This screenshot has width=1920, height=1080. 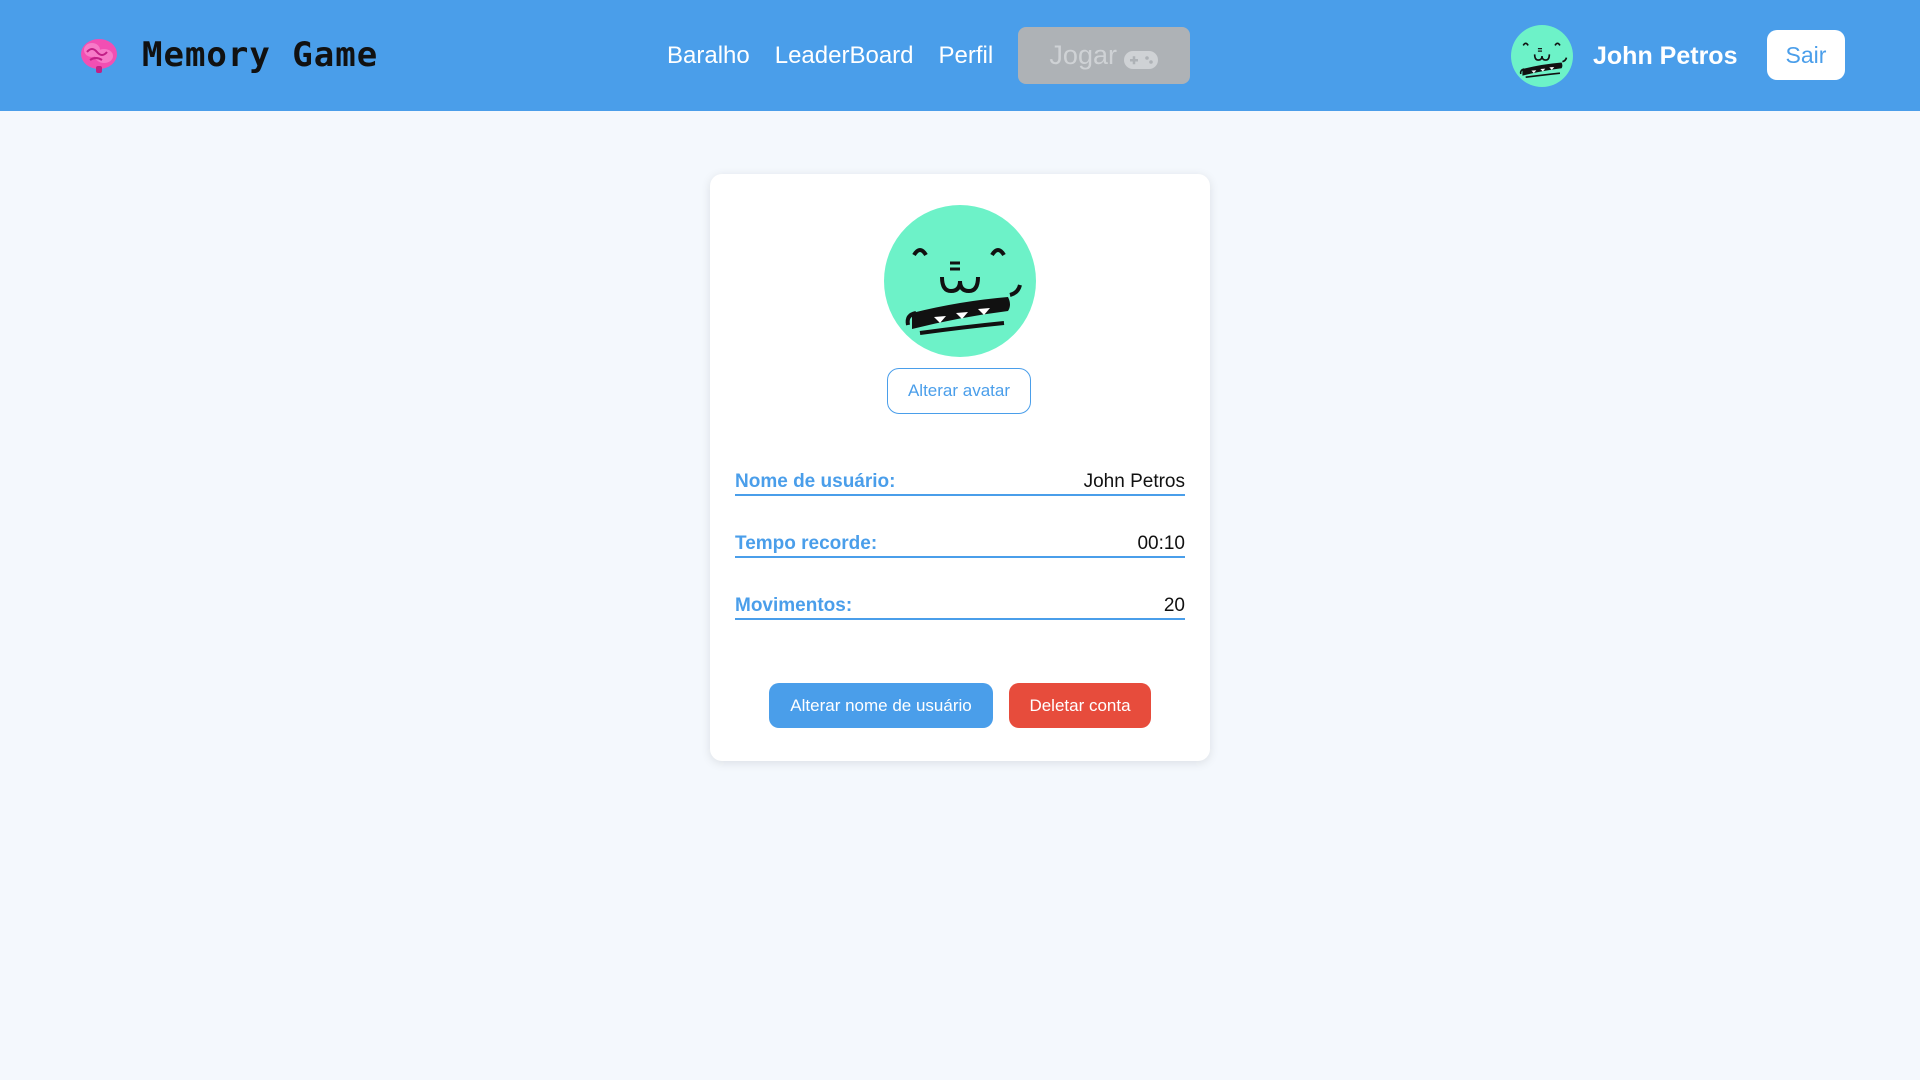 I want to click on brand: Memory Game, so click(x=228, y=55).